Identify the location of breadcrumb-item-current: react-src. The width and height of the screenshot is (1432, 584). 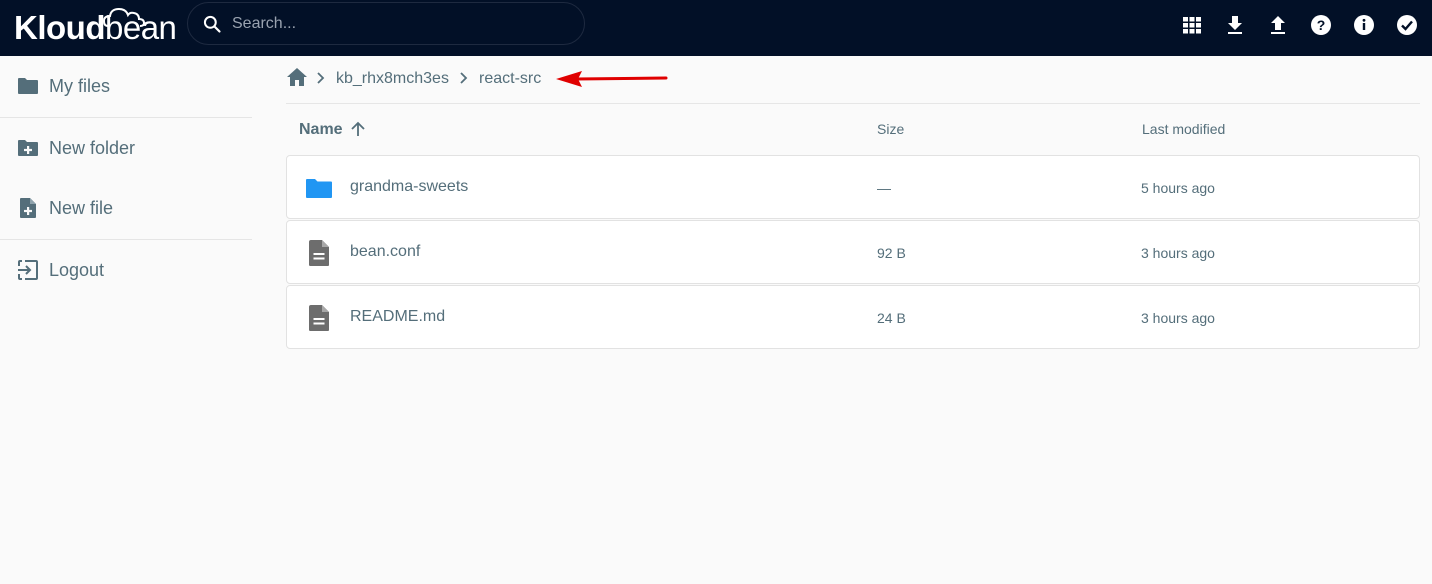
(510, 79).